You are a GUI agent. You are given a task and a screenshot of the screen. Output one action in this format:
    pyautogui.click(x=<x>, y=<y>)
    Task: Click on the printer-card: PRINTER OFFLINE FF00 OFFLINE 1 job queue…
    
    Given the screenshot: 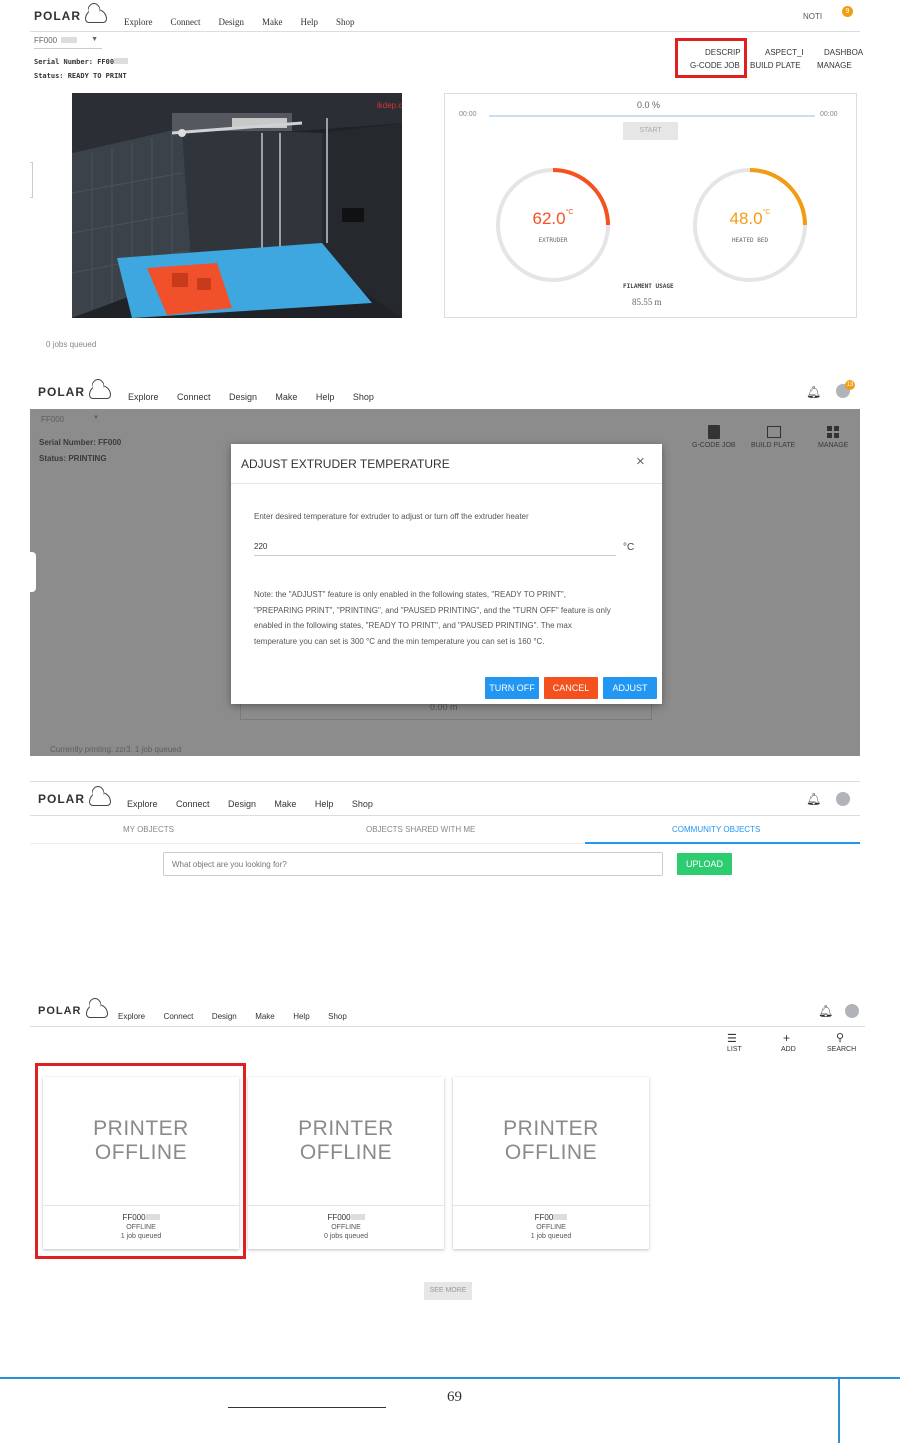 What is the action you would take?
    pyautogui.click(x=551, y=1163)
    